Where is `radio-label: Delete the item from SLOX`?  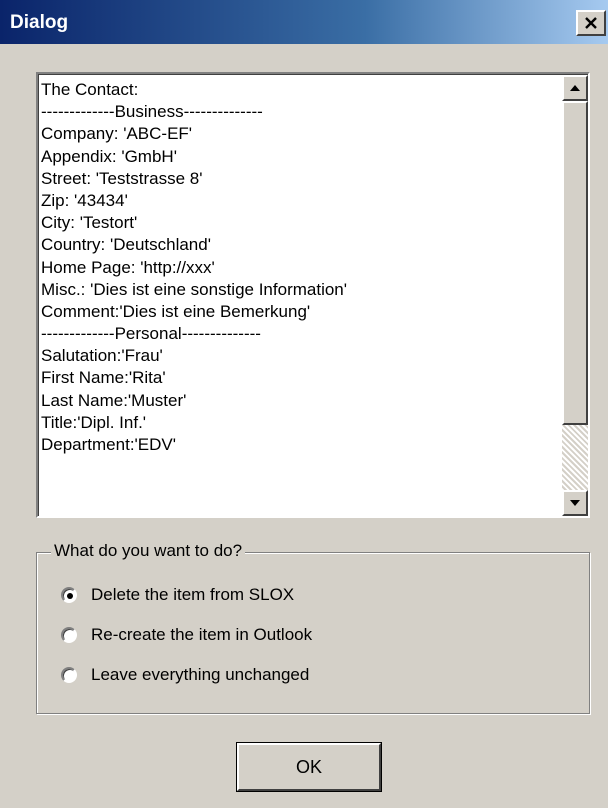 radio-label: Delete the item from SLOX is located at coordinates (193, 594).